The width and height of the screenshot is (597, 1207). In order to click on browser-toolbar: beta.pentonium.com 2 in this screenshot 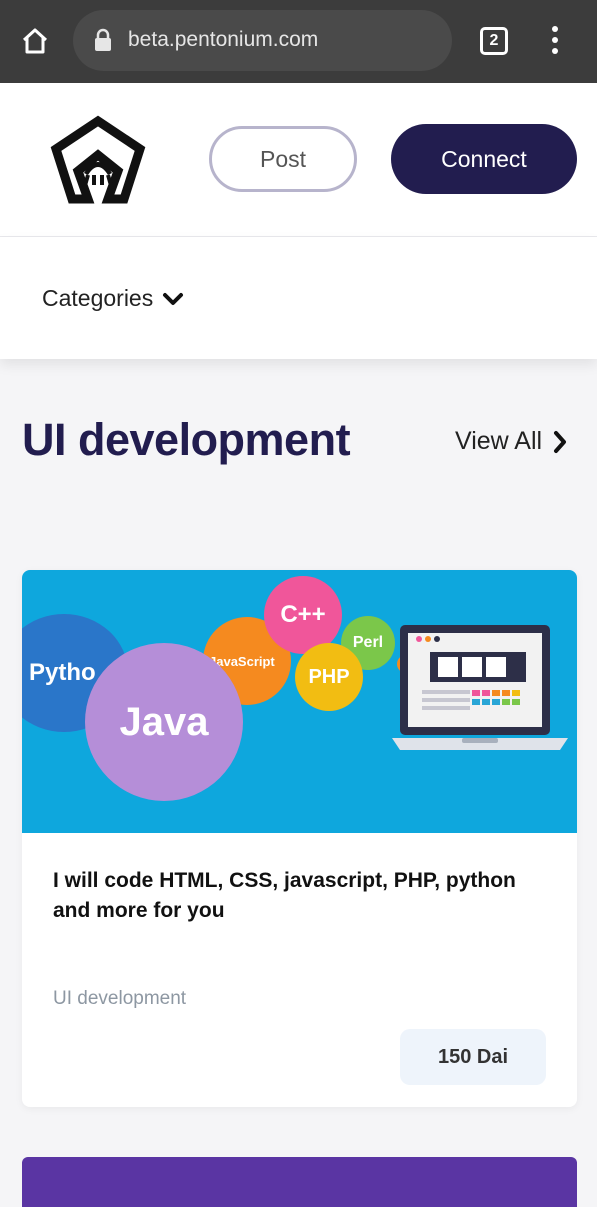, I will do `click(298, 41)`.